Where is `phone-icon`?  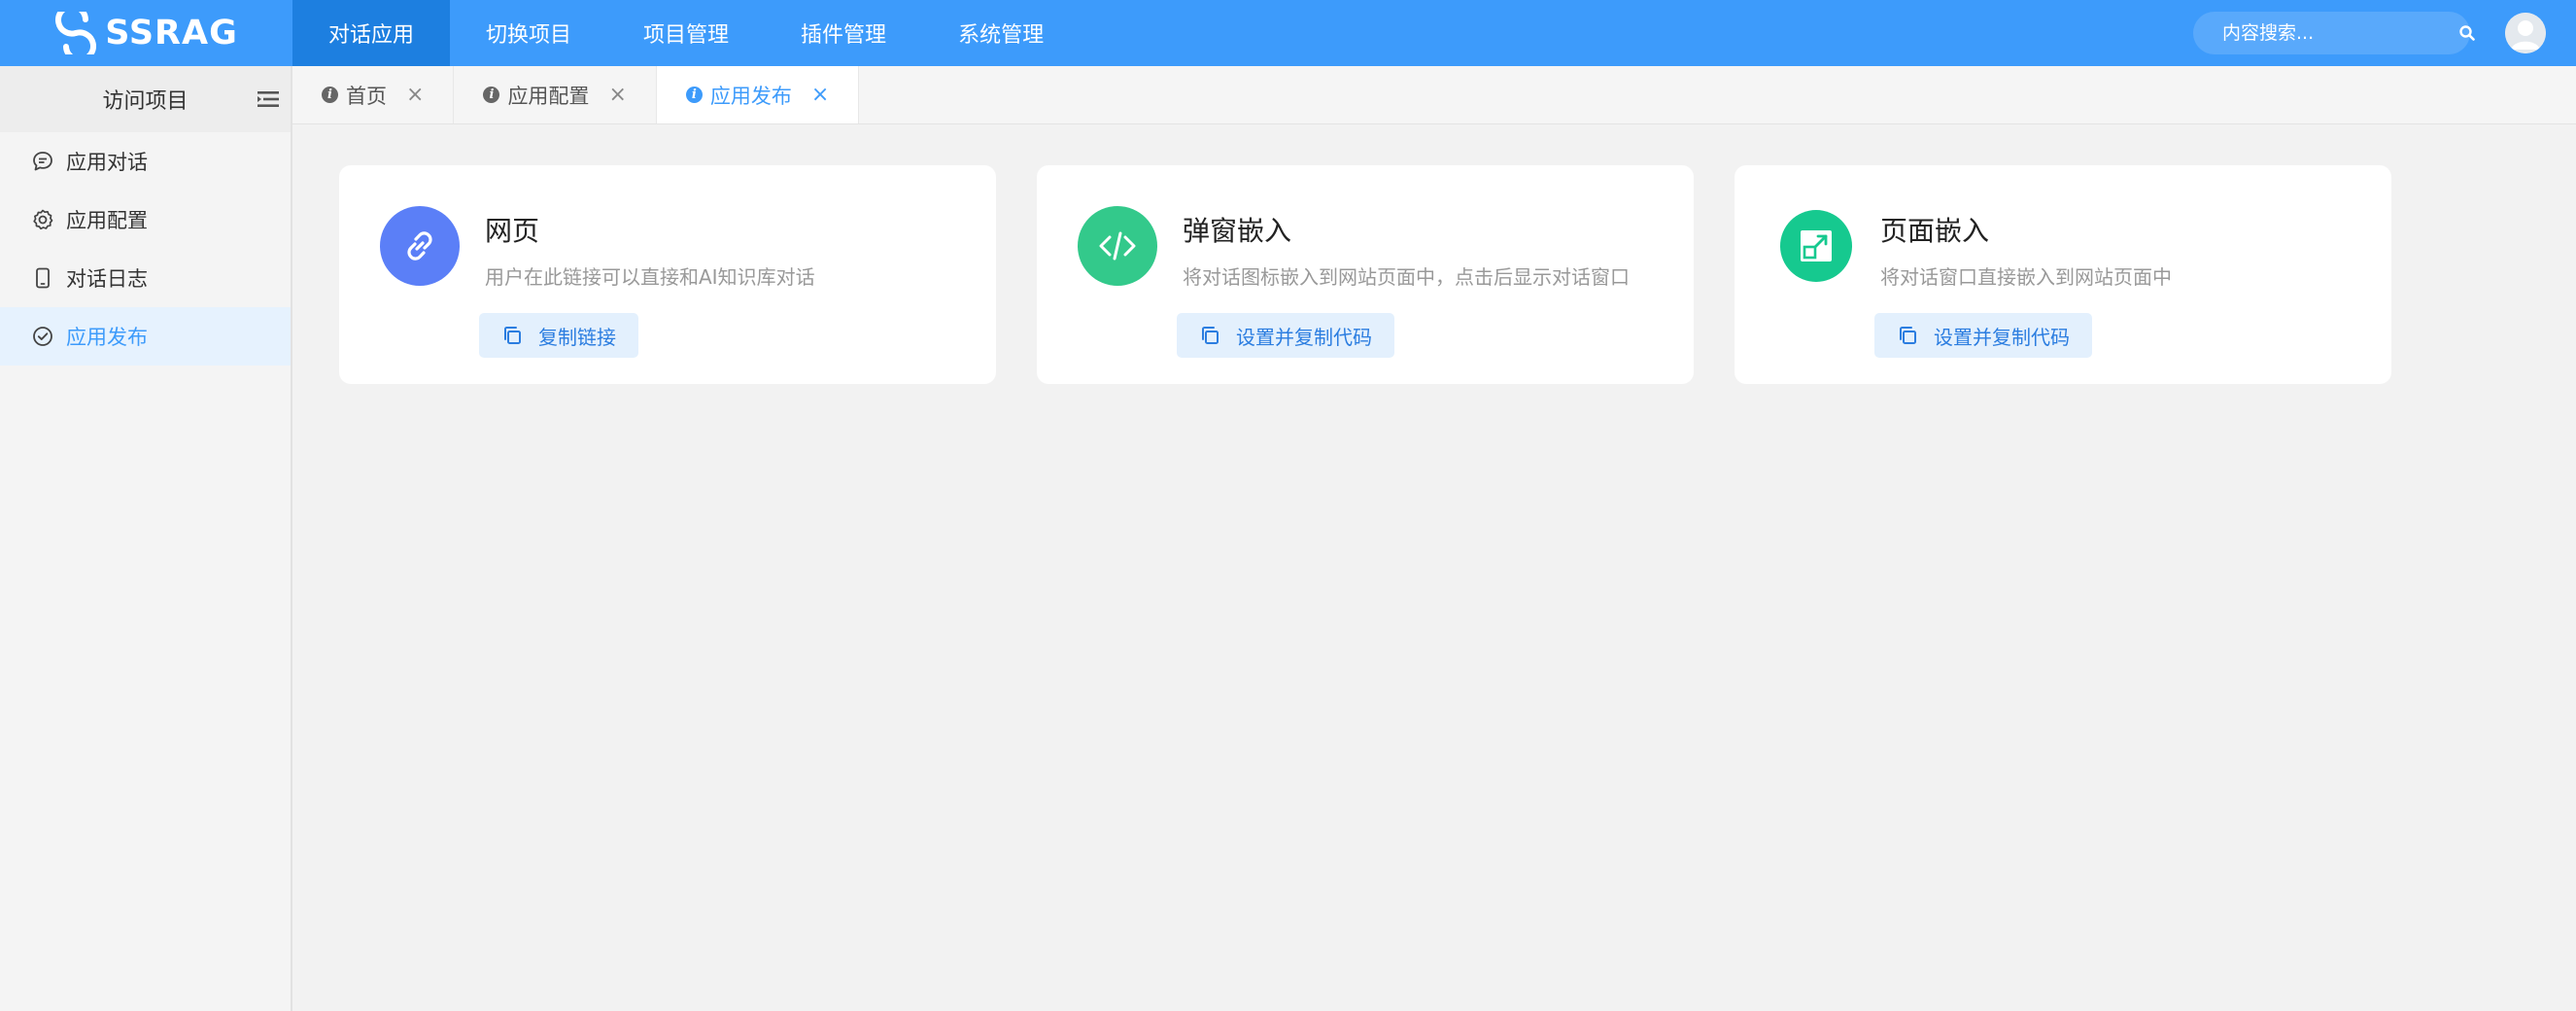
phone-icon is located at coordinates (42, 278).